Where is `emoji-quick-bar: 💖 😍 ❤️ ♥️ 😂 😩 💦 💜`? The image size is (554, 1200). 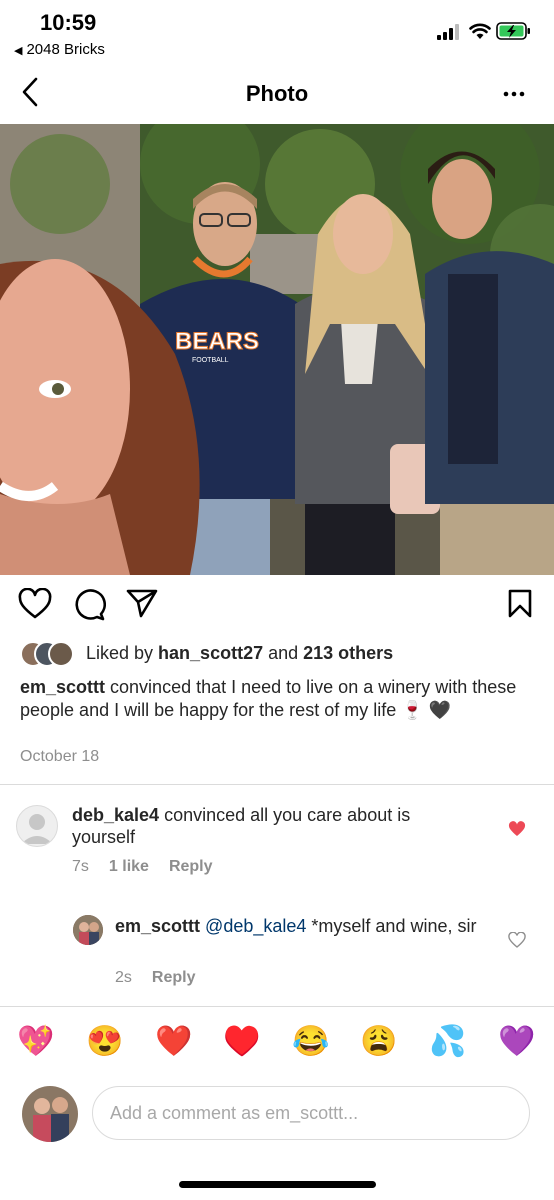
emoji-quick-bar: 💖 😍 ❤️ ♥️ 😂 😩 💦 💜 is located at coordinates (277, 1044).